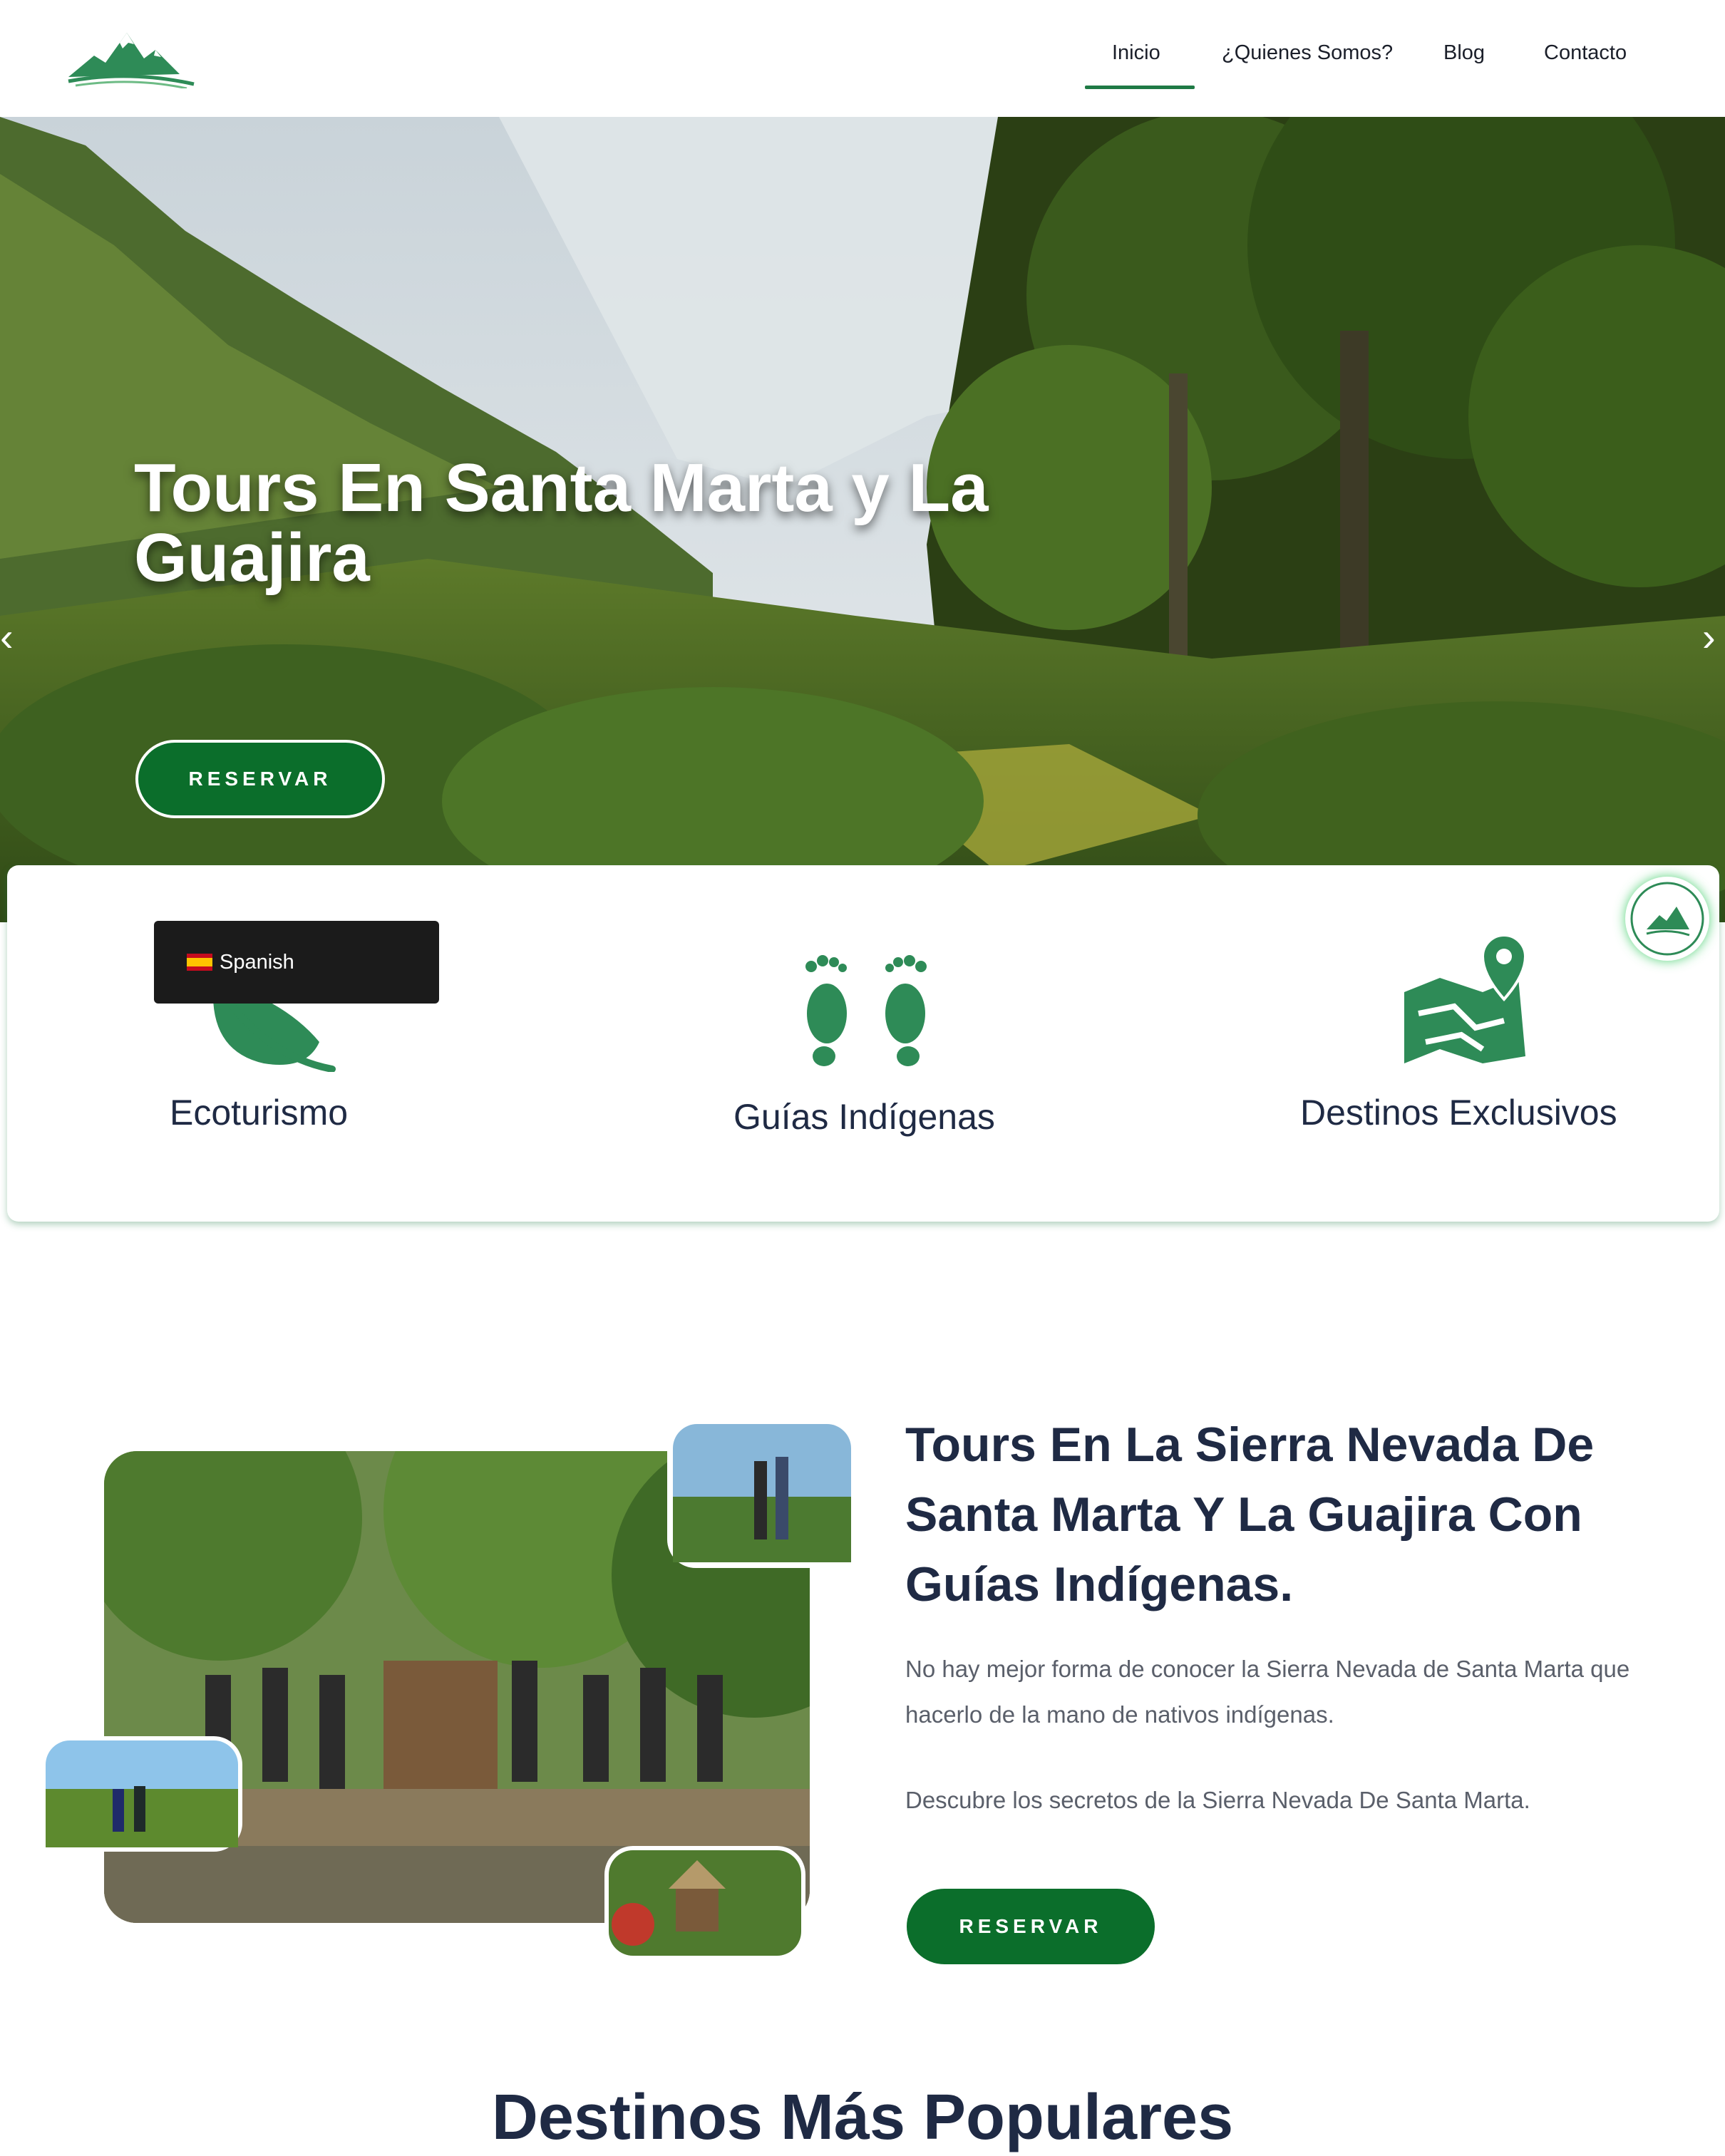 This screenshot has width=1725, height=2156. Describe the element at coordinates (1031, 1926) in the screenshot. I see `about-reservar-button: RESERVAR` at that location.